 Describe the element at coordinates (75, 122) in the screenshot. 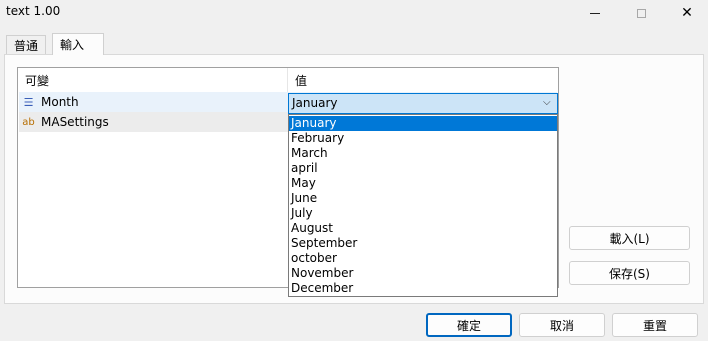

I see `row-name: MASettings` at that location.